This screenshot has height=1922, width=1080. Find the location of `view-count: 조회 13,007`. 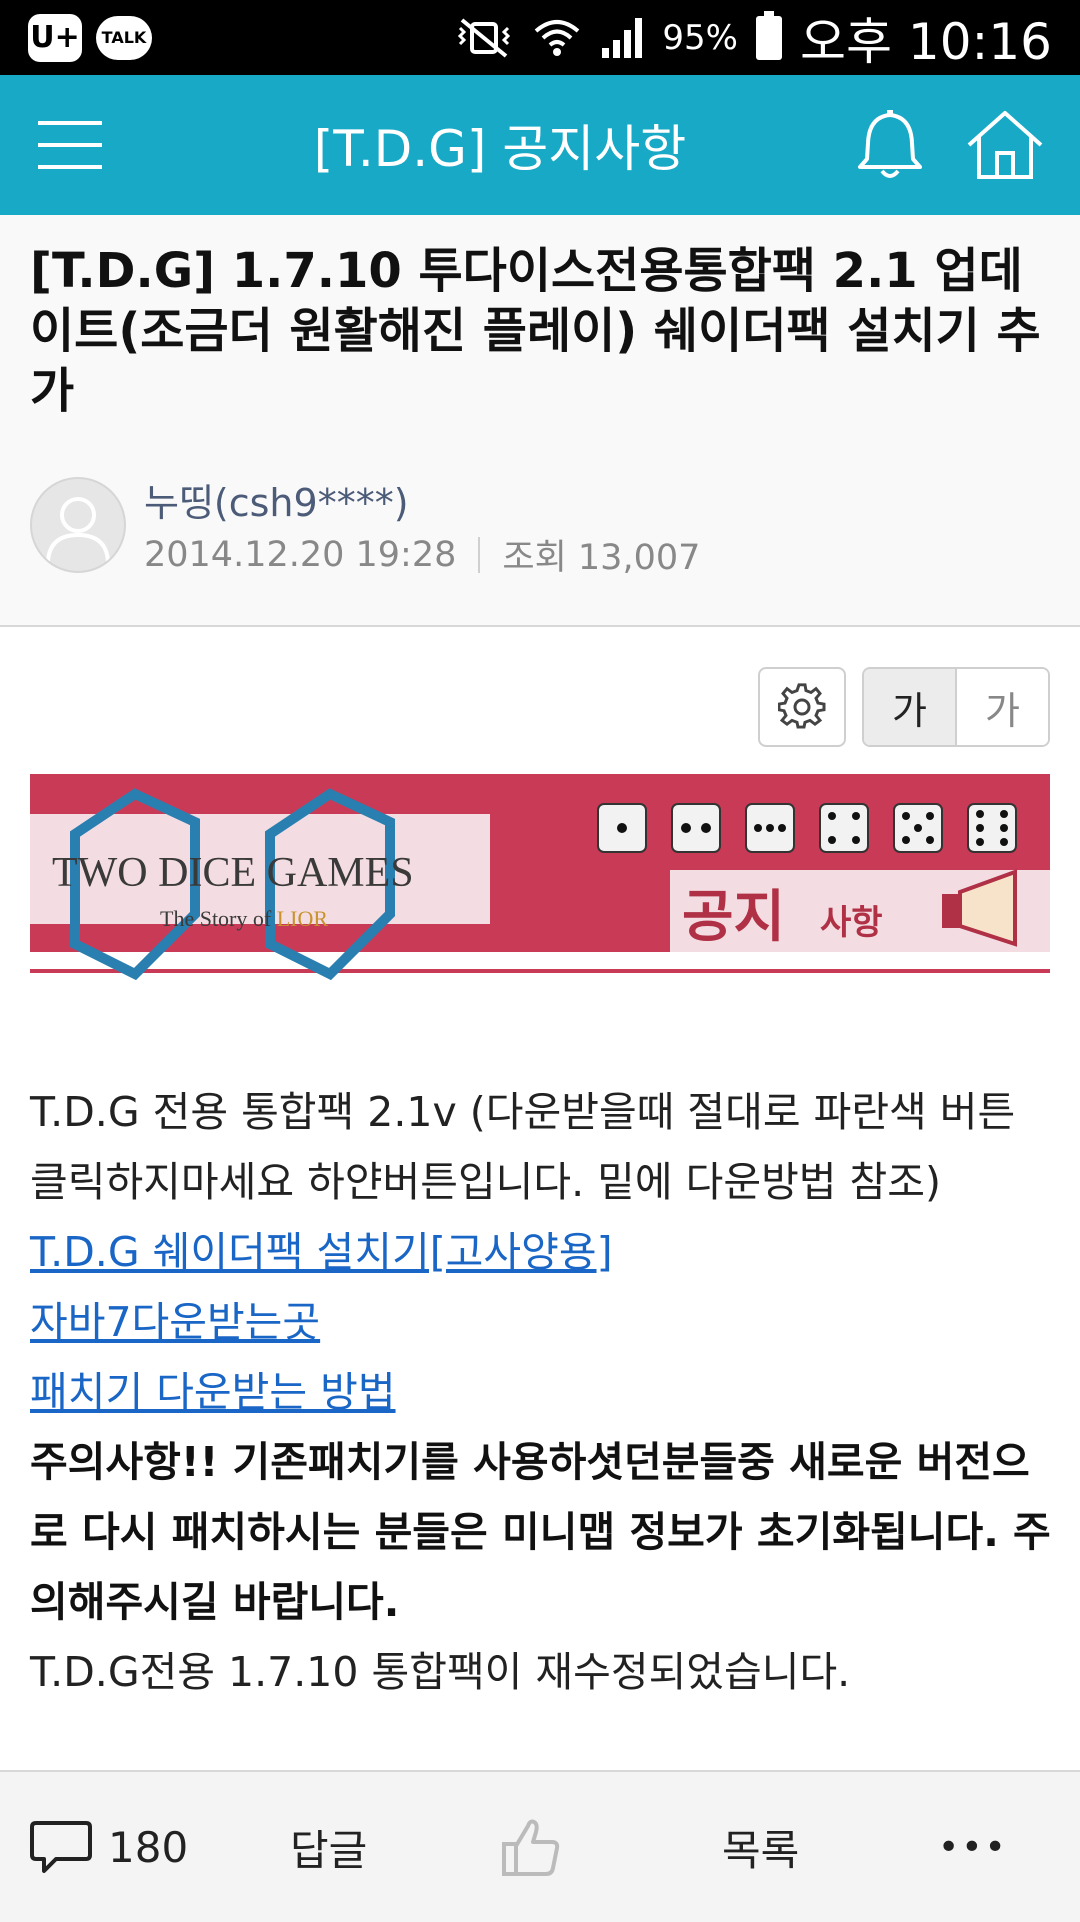

view-count: 조회 13,007 is located at coordinates (601, 558).